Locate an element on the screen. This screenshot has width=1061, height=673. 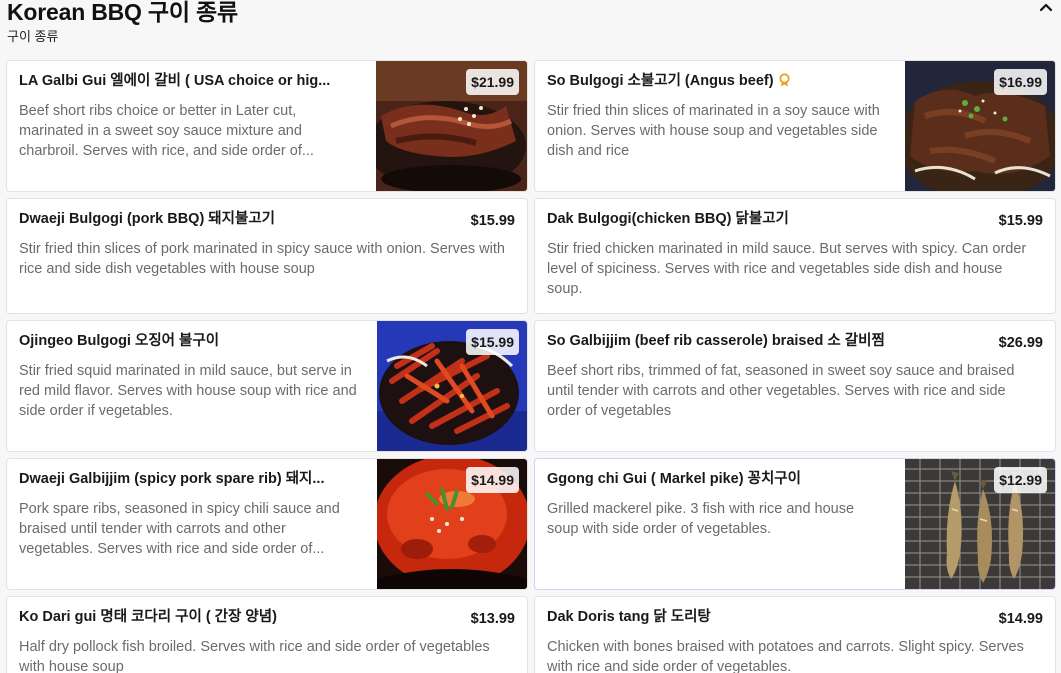
menu-item-price: $26.99 is located at coordinates (1020, 343).